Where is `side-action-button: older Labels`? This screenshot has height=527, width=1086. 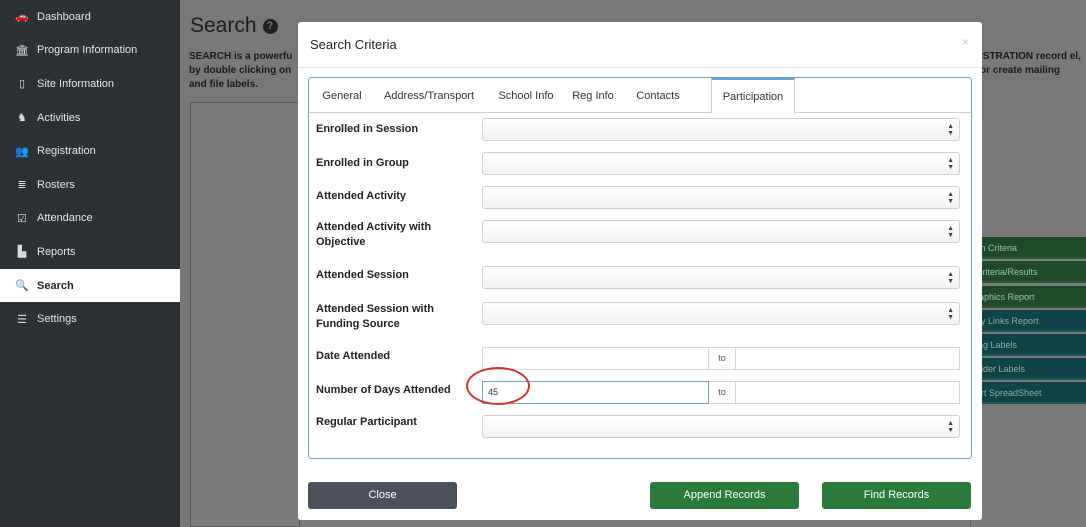 side-action-button: older Labels is located at coordinates (1028, 369).